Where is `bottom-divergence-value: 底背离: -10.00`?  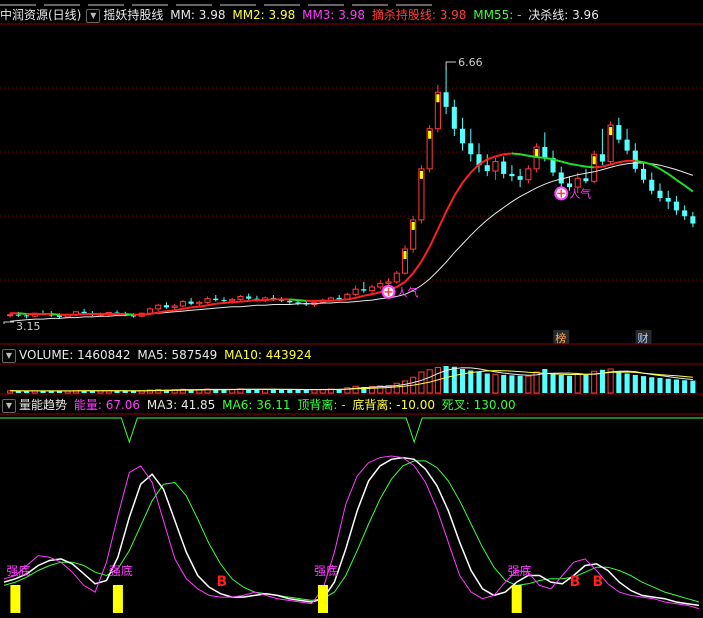
bottom-divergence-value: 底背离: -10.00 is located at coordinates (393, 405).